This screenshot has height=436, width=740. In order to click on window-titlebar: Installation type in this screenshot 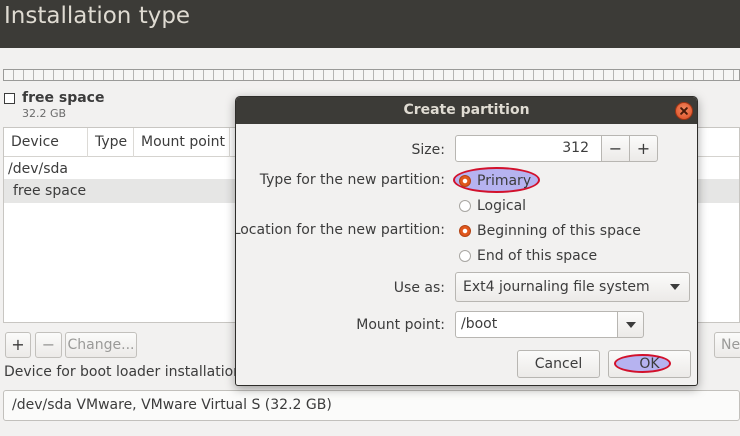, I will do `click(370, 24)`.